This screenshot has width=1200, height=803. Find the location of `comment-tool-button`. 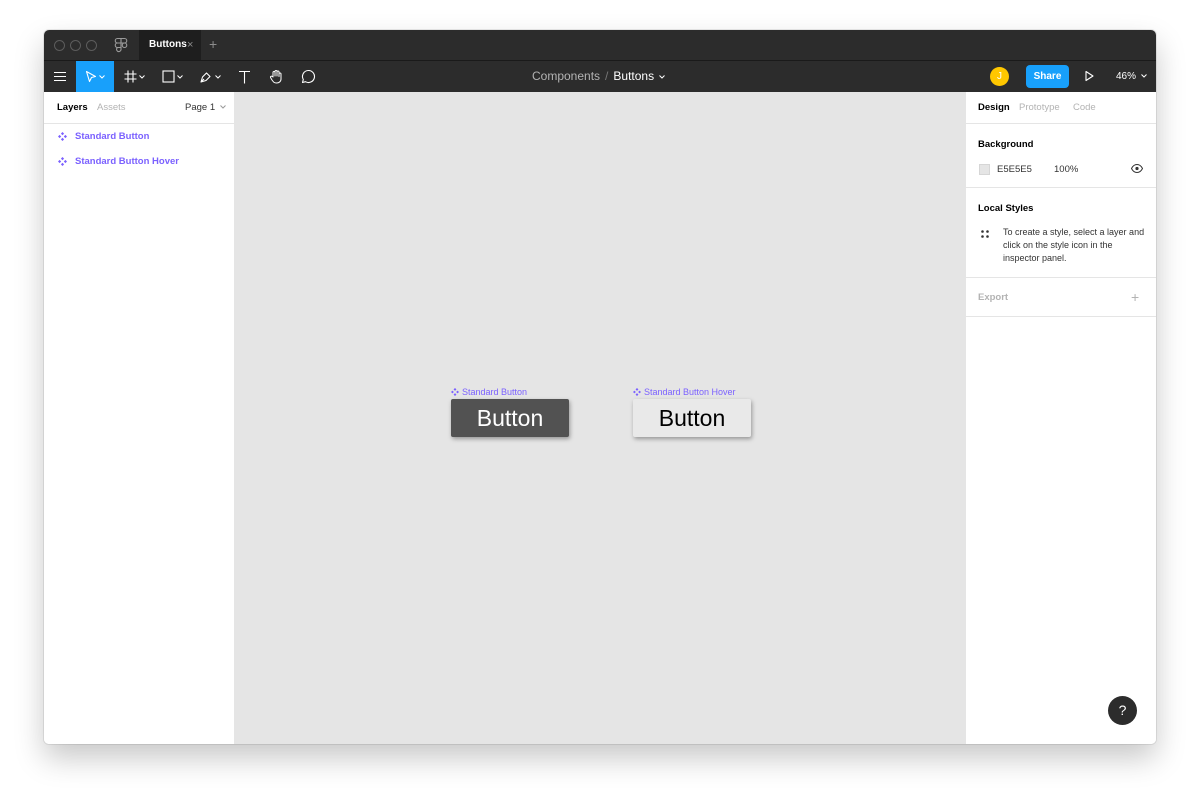

comment-tool-button is located at coordinates (308, 76).